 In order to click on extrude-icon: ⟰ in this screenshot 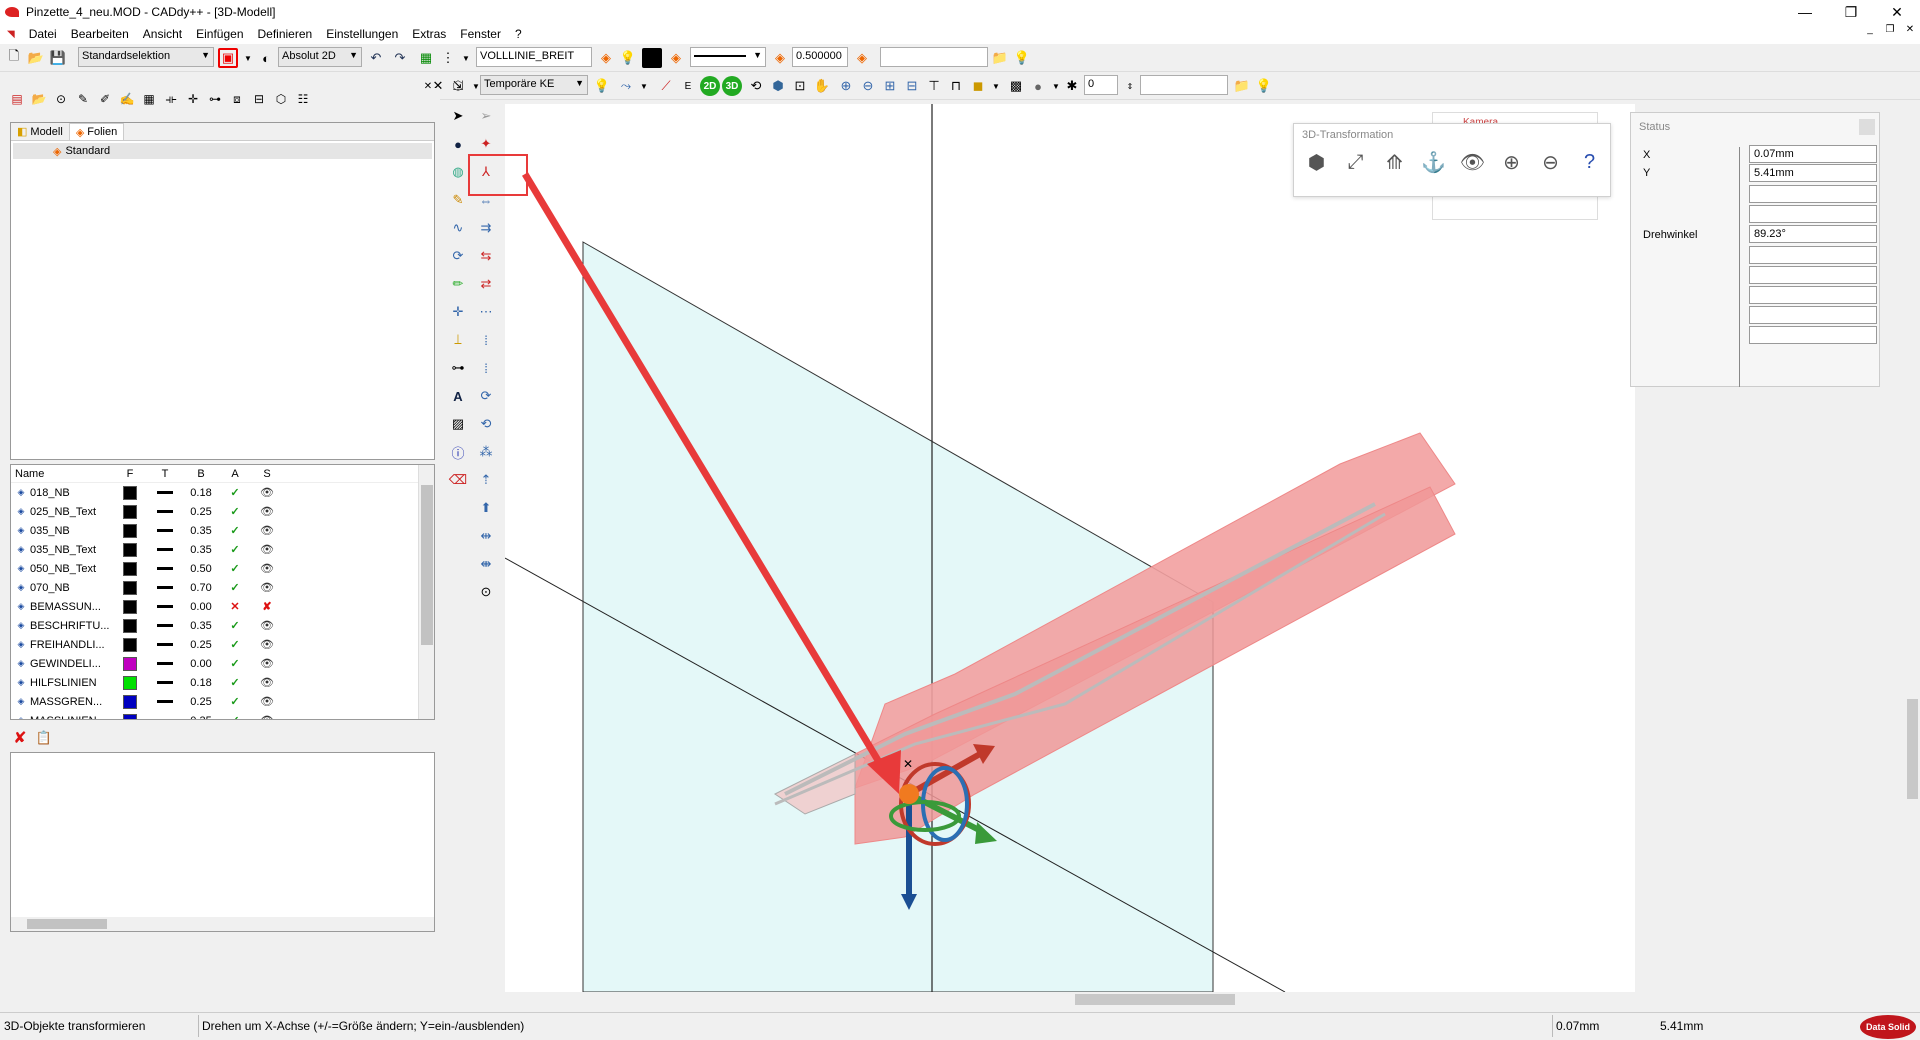, I will do `click(1394, 162)`.